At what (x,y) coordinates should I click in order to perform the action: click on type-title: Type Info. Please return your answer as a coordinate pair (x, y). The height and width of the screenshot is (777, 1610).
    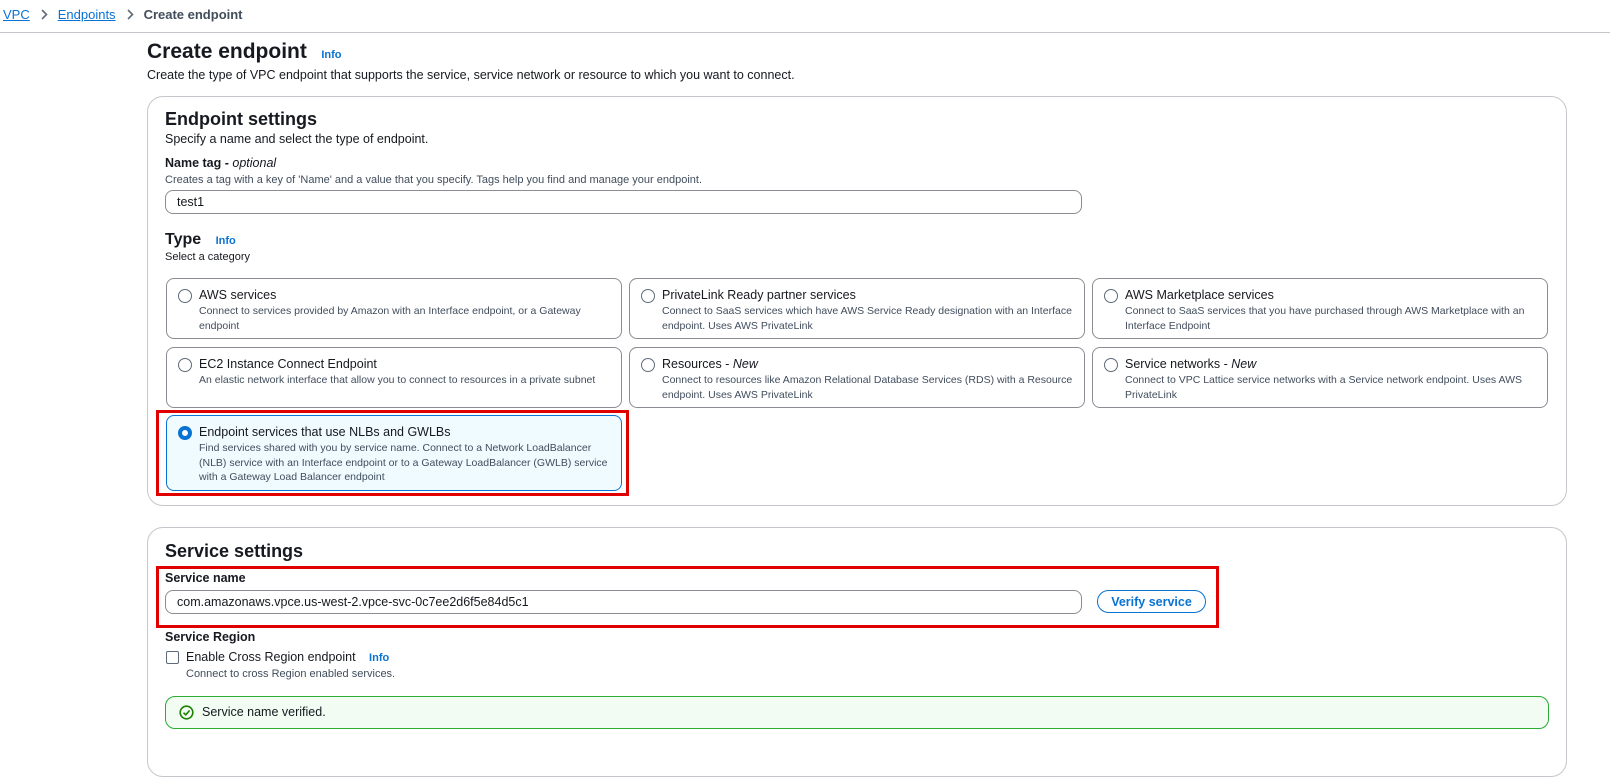
    Looking at the image, I should click on (200, 240).